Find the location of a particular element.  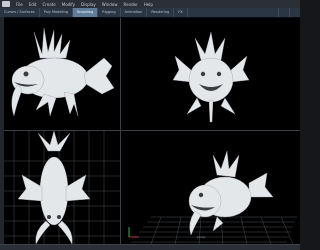

viewport-splitter-horizontal is located at coordinates (152, 130).